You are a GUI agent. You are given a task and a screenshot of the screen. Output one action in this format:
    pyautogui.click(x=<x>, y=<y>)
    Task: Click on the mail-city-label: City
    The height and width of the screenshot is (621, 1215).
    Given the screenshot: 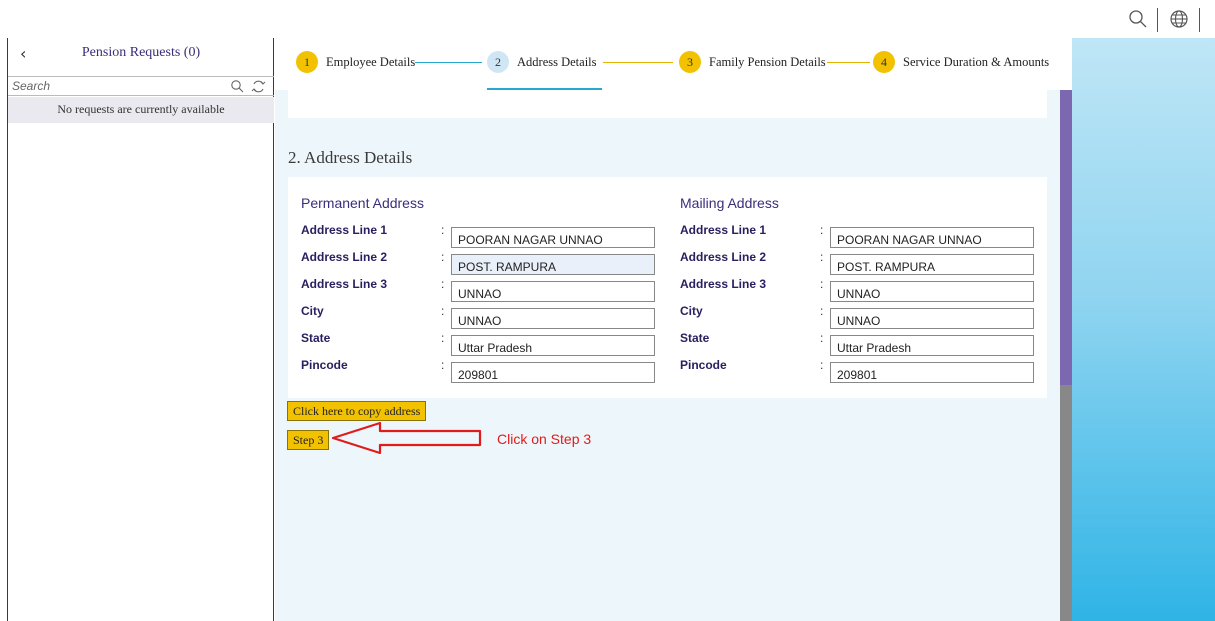 What is the action you would take?
    pyautogui.click(x=691, y=311)
    